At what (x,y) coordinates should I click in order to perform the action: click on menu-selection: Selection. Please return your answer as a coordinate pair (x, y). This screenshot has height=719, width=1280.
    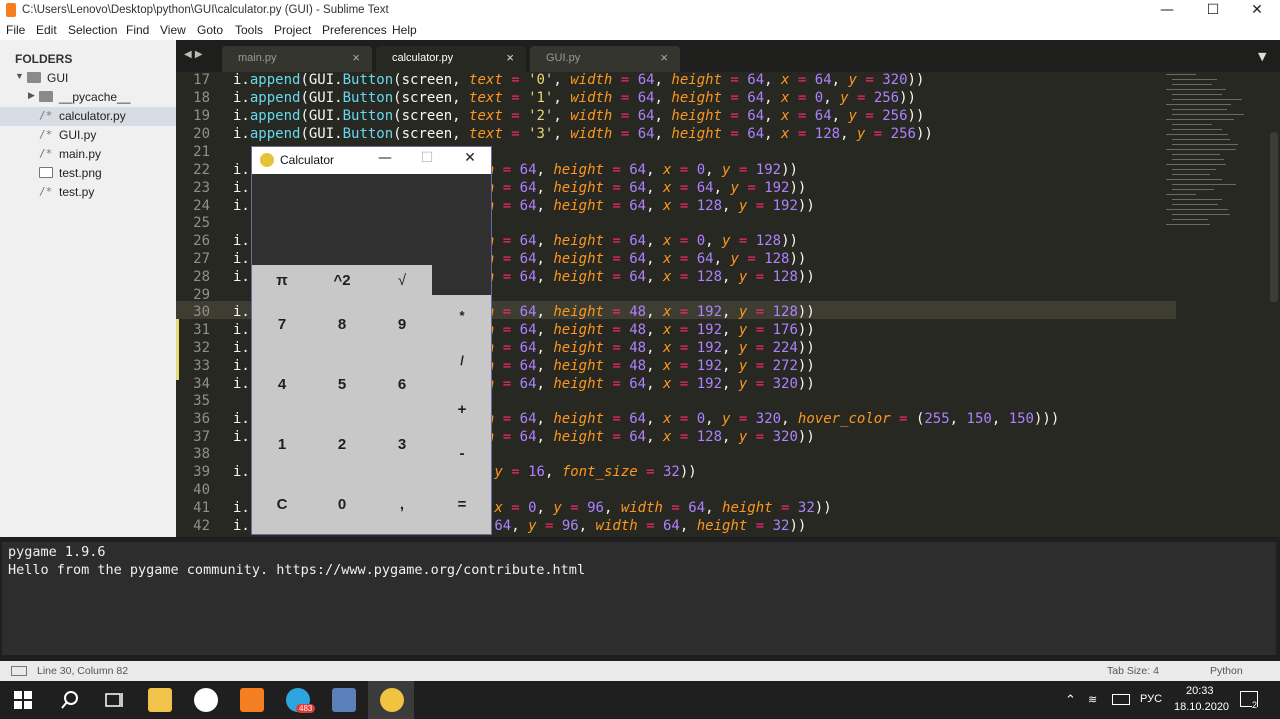
    Looking at the image, I should click on (92, 30).